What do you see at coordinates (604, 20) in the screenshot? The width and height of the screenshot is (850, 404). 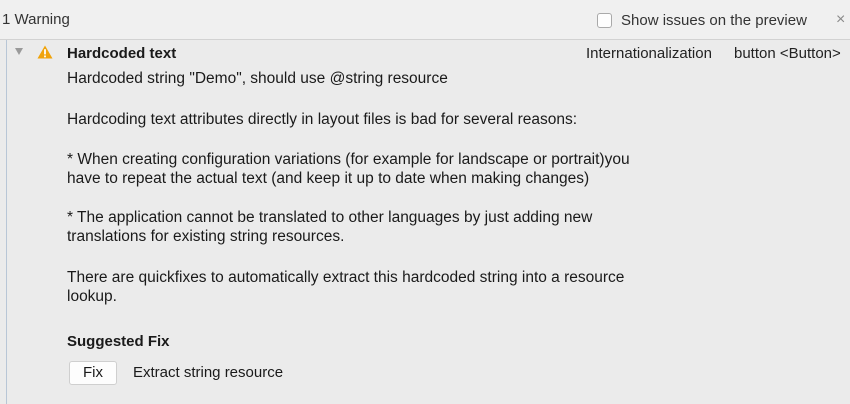 I see `show-issues-checkbox` at bounding box center [604, 20].